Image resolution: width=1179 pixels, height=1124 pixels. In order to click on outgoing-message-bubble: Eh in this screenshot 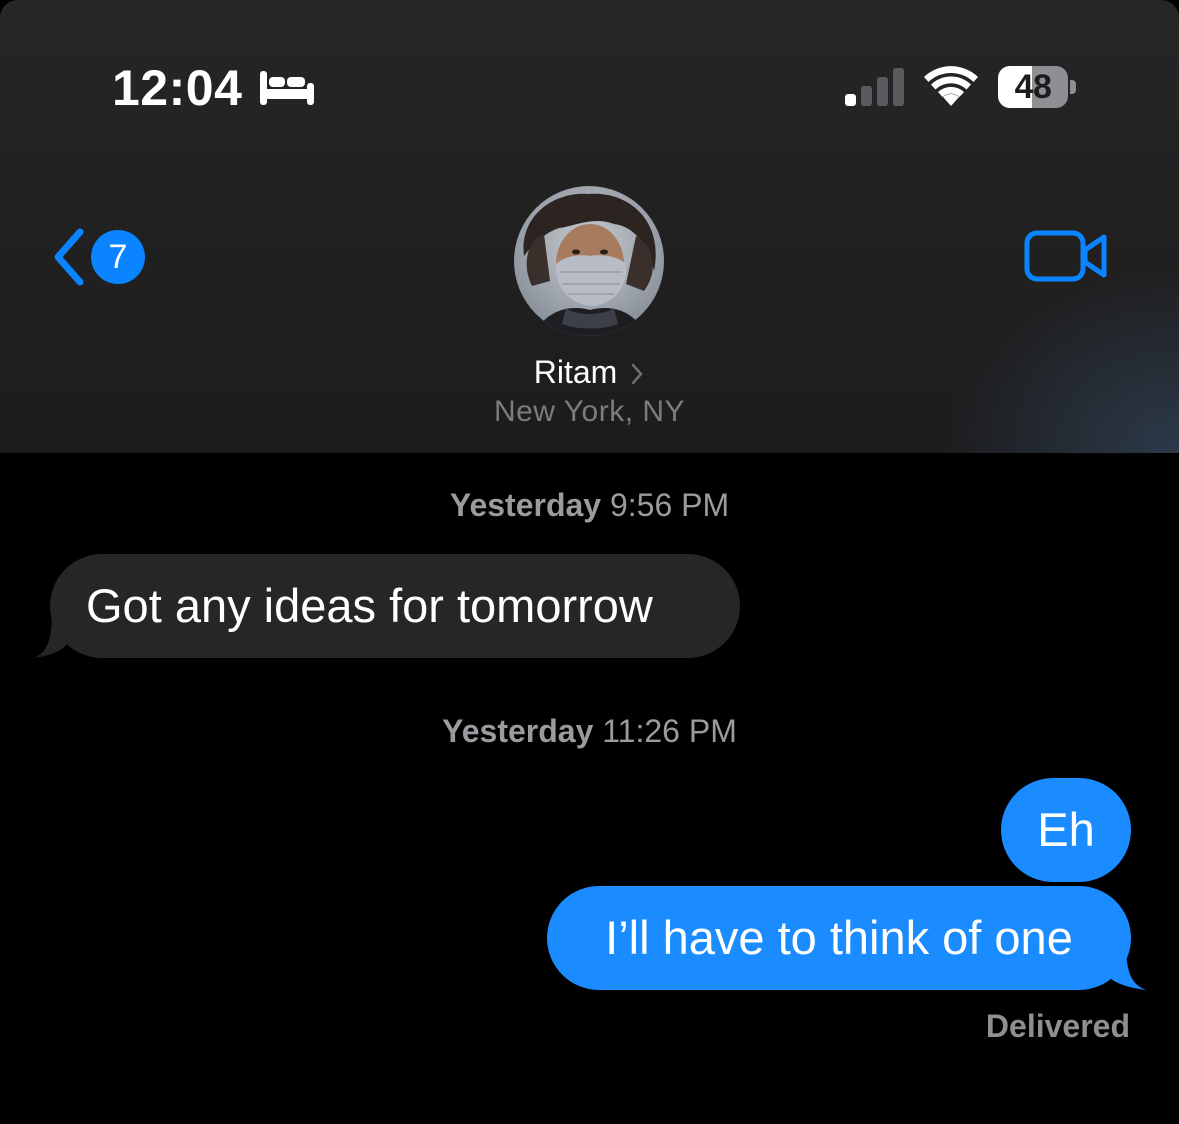, I will do `click(1066, 830)`.